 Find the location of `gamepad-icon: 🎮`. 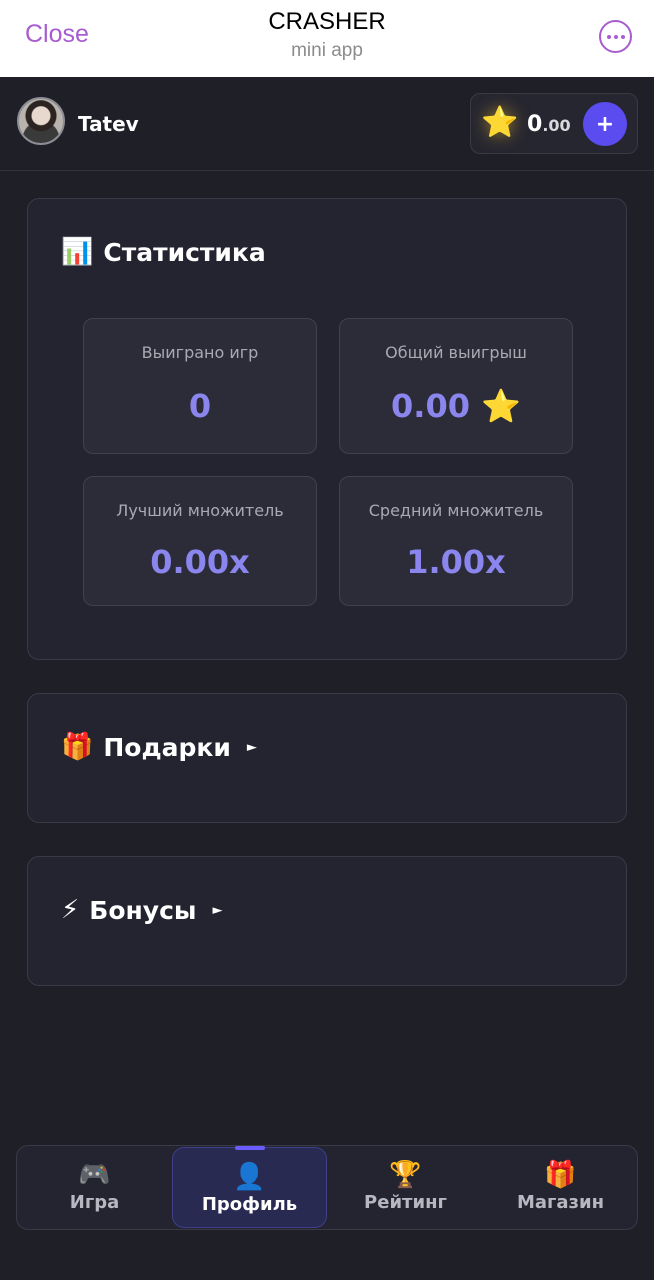

gamepad-icon: 🎮 is located at coordinates (94, 1175).